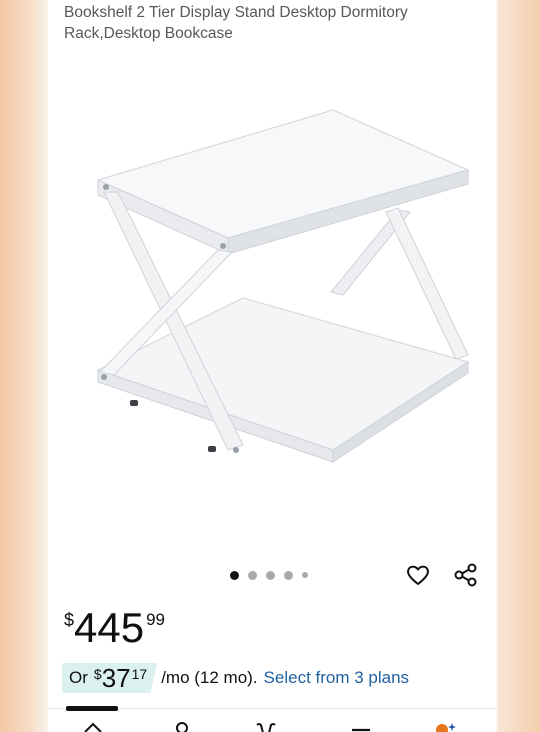 Image resolution: width=540 pixels, height=732 pixels. What do you see at coordinates (69, 620) in the screenshot?
I see `price-currency: $` at bounding box center [69, 620].